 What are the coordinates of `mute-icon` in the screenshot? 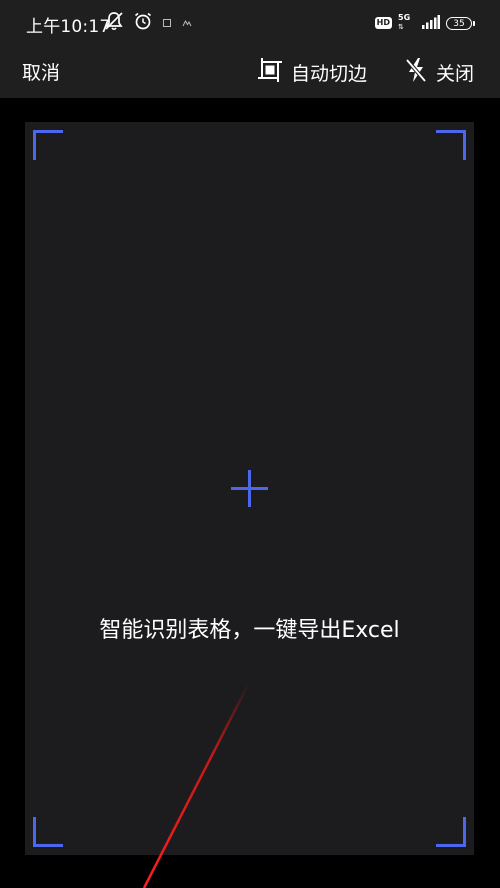 It's located at (114, 23).